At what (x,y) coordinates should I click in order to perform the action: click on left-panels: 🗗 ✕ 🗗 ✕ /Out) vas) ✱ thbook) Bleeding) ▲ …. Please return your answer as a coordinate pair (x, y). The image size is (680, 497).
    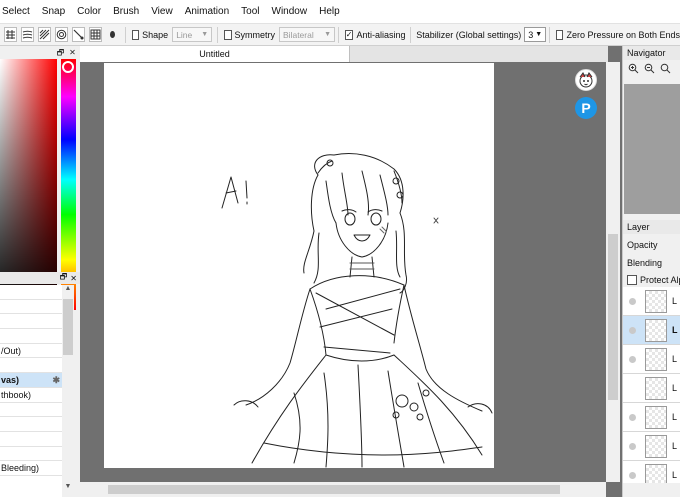
    Looking at the image, I should click on (40, 271).